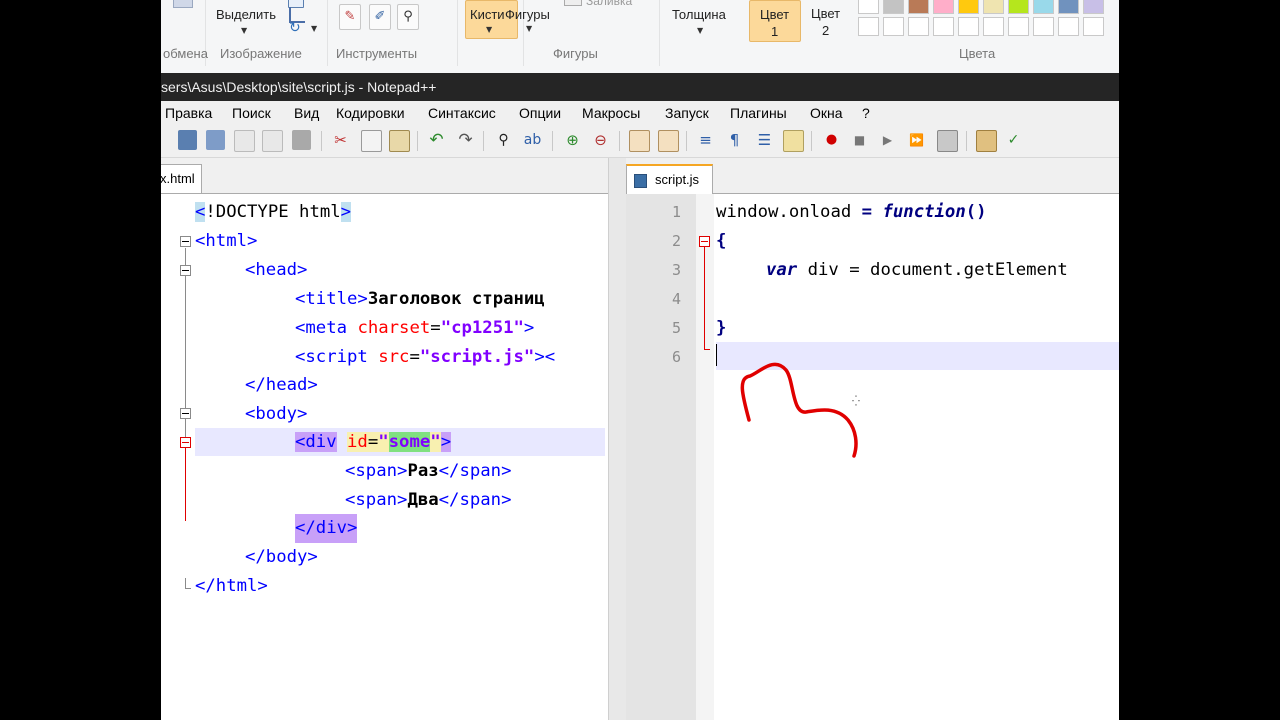 The image size is (1280, 720). What do you see at coordinates (306, 113) in the screenshot?
I see `menu-view: Вид` at bounding box center [306, 113].